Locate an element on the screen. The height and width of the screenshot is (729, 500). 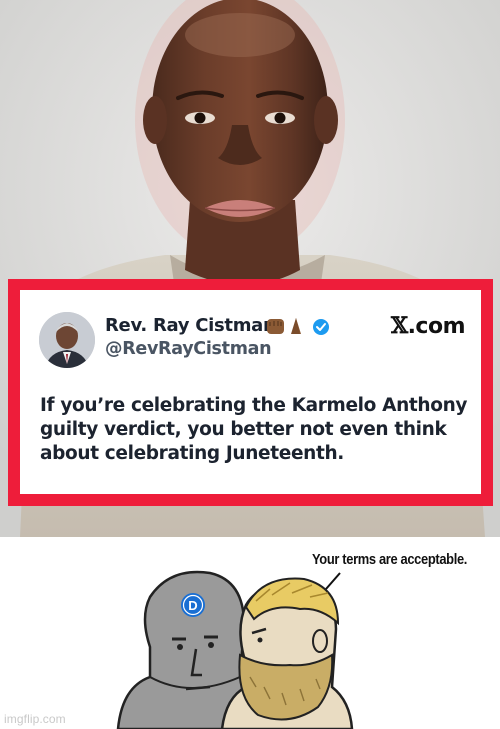
speech-bubble-text: Your terms are acceptable. is located at coordinates (390, 559).